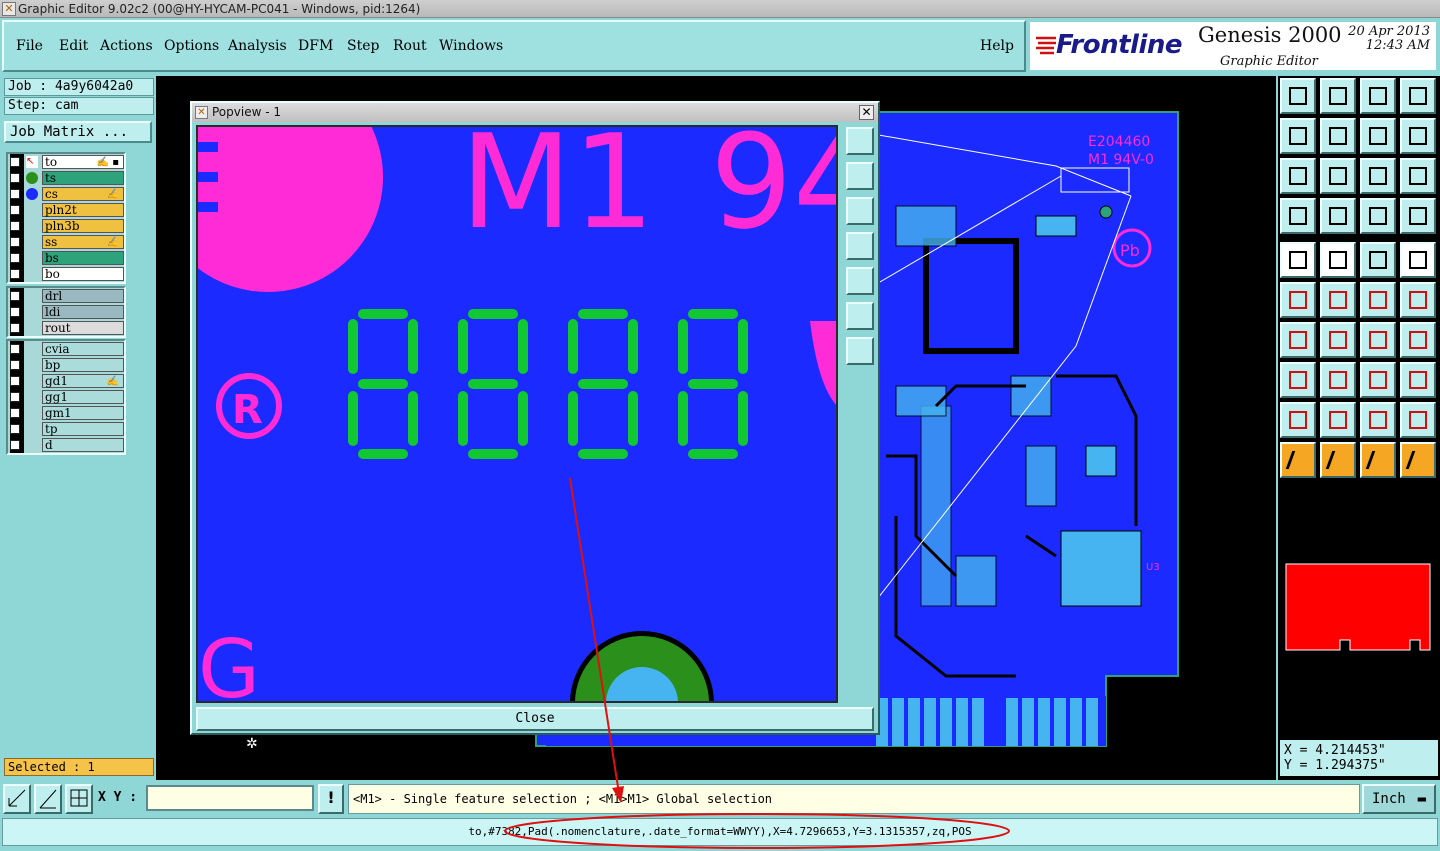 Image resolution: width=1440 pixels, height=851 pixels. Describe the element at coordinates (860, 176) in the screenshot. I see `pv-pan-up-button` at that location.